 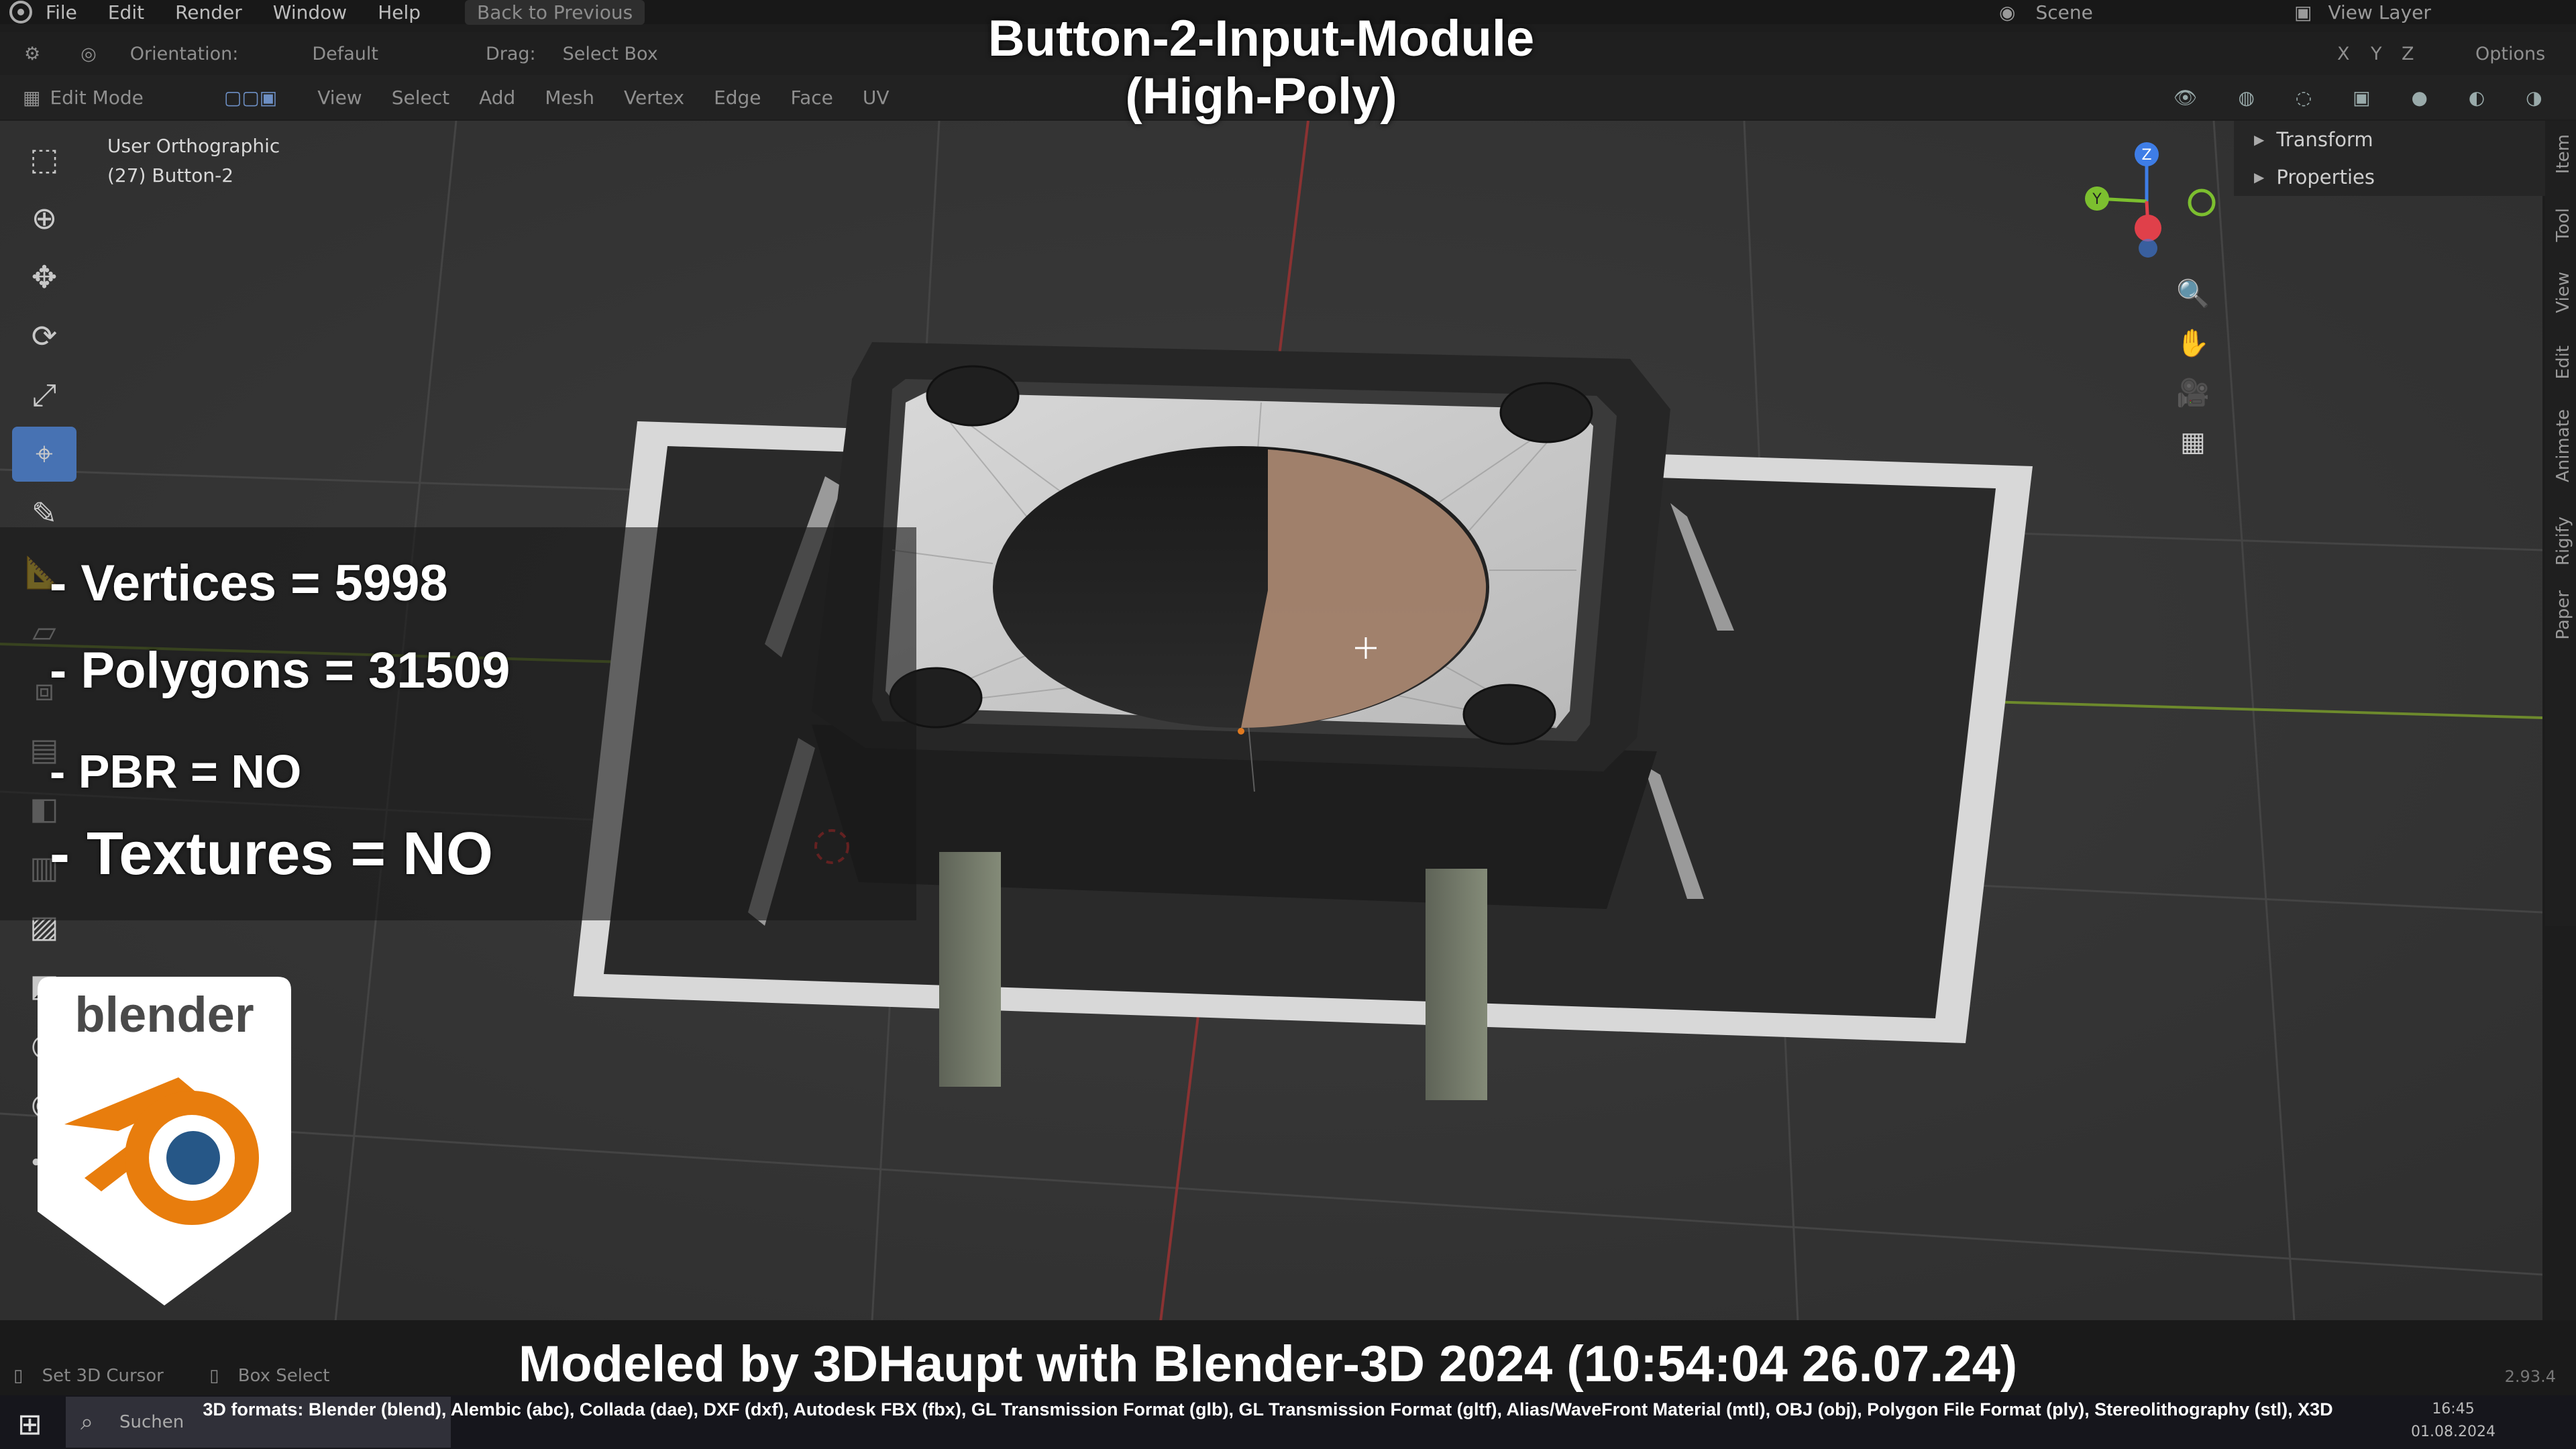 I want to click on stat-vertices: - Vertices = 5998, so click(x=249, y=583).